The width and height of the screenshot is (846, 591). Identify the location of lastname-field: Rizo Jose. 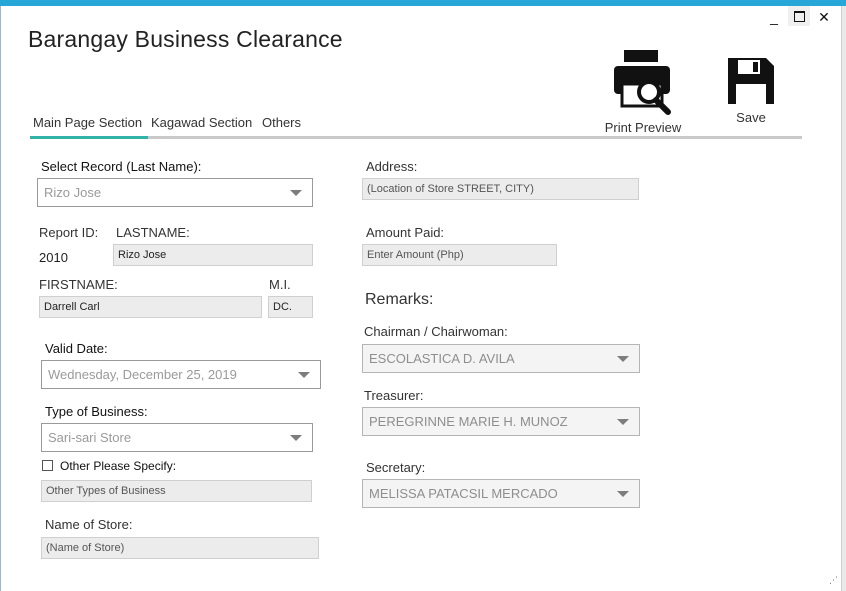
(213, 255).